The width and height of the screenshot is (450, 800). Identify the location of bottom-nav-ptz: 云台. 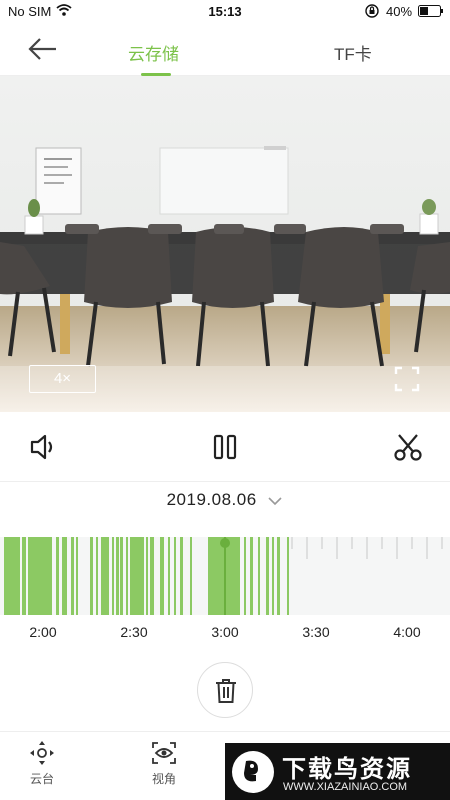
(42, 763).